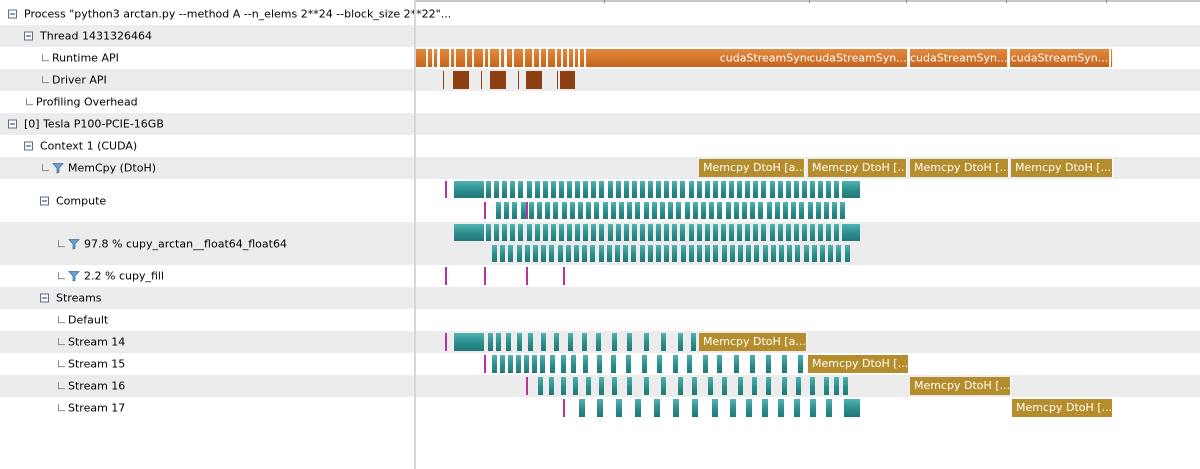 Image resolution: width=1200 pixels, height=469 pixels. I want to click on stream-16-row: Stream 16, so click(207, 386).